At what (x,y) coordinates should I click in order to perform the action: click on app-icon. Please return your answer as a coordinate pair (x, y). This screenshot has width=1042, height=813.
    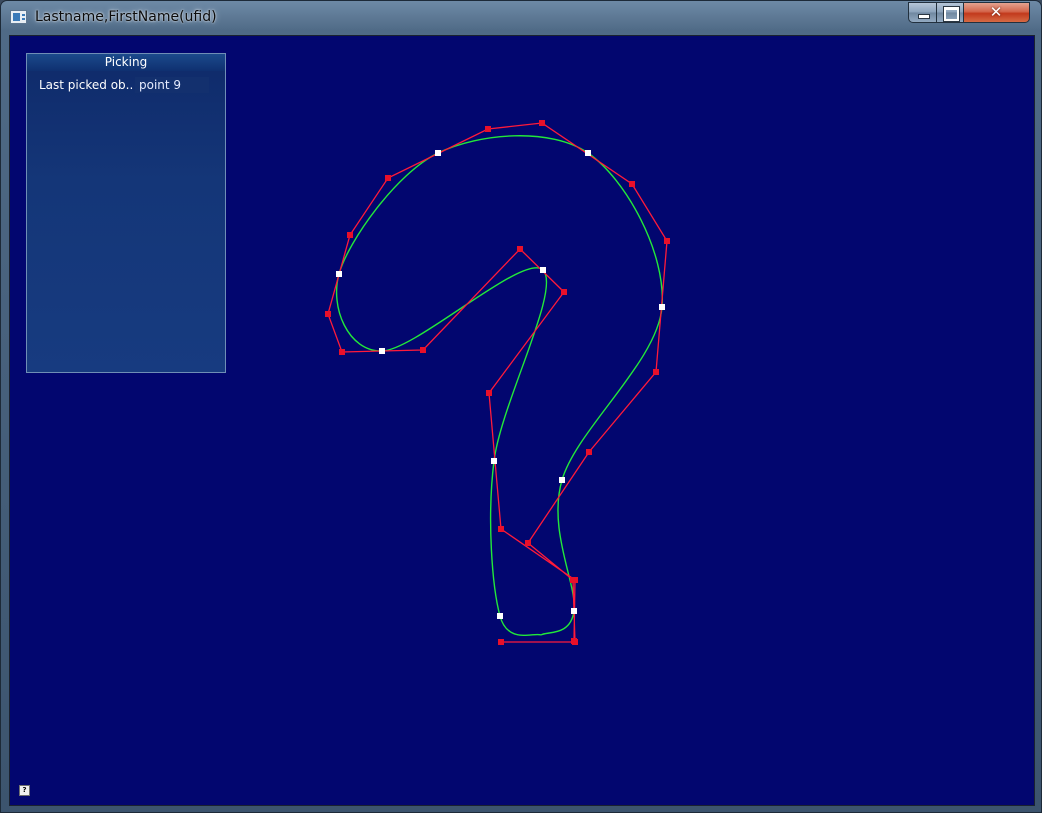
    Looking at the image, I should click on (18, 17).